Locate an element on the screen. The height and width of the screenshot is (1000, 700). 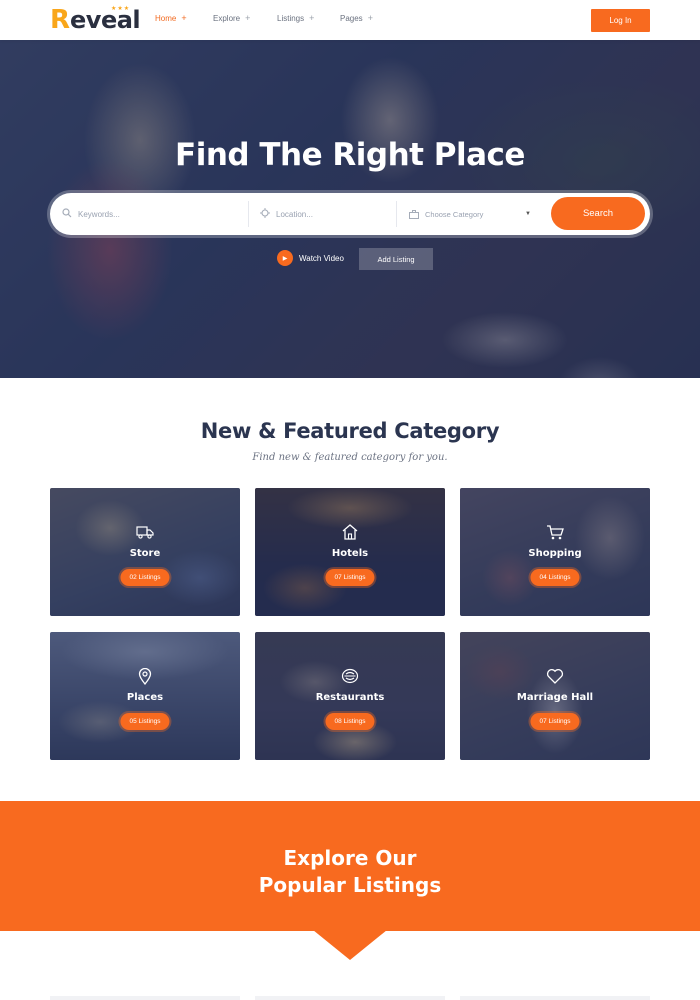
logo-letter: R is located at coordinates (60, 20).